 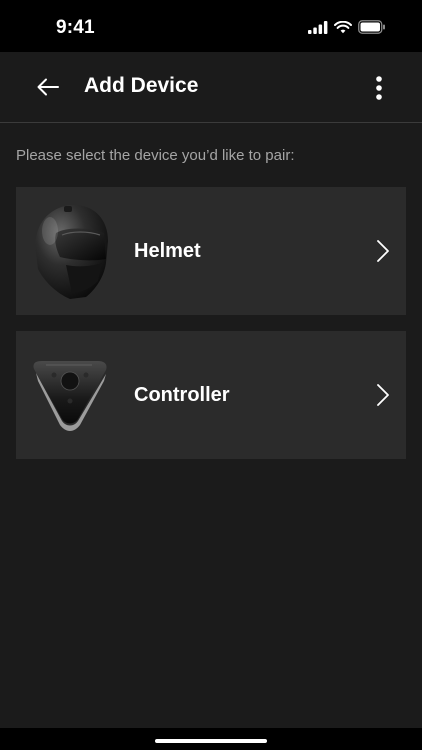 I want to click on more-options-button, so click(x=379, y=88).